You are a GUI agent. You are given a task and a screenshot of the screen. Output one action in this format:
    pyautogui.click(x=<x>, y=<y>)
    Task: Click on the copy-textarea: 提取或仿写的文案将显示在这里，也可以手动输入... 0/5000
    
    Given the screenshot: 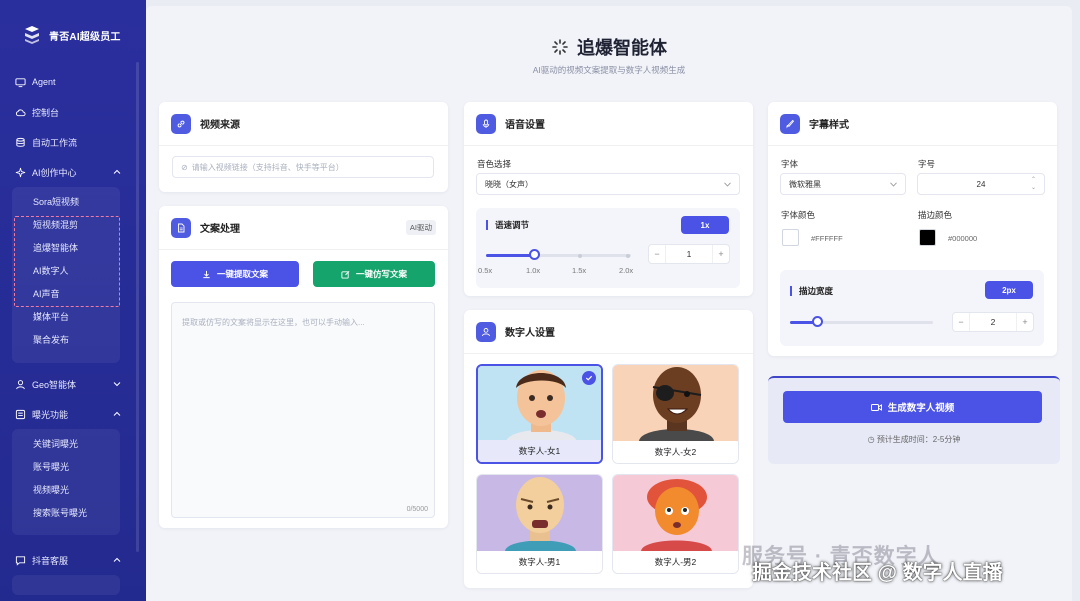 What is the action you would take?
    pyautogui.click(x=303, y=410)
    